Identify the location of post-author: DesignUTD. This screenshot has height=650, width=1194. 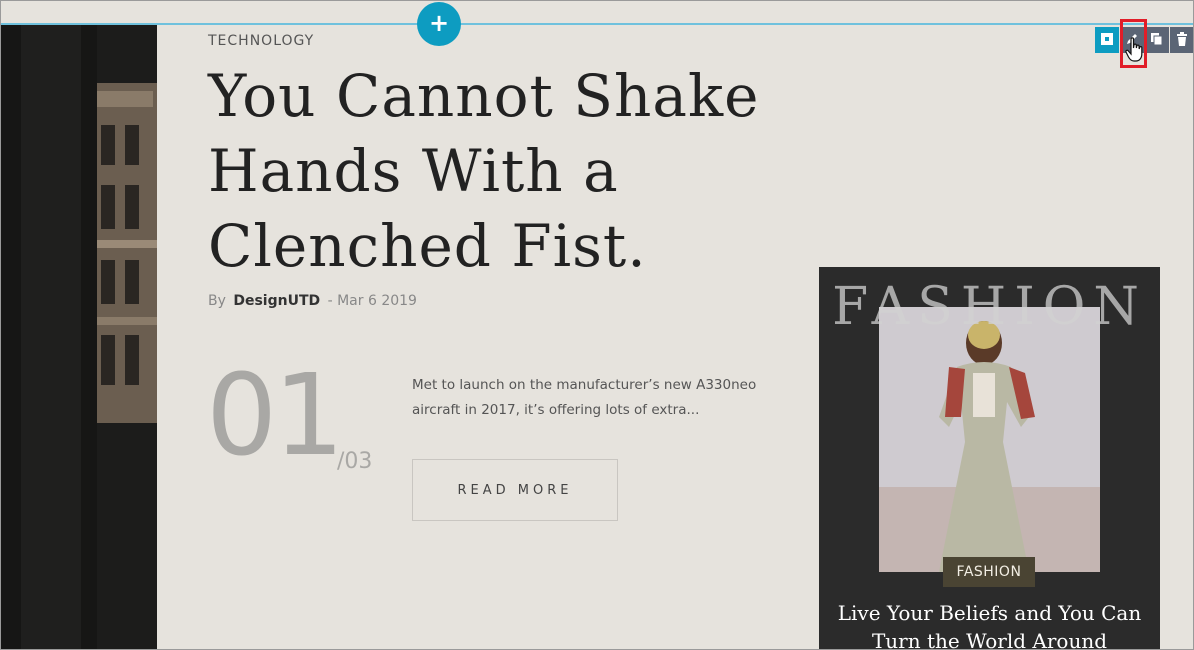
(276, 301).